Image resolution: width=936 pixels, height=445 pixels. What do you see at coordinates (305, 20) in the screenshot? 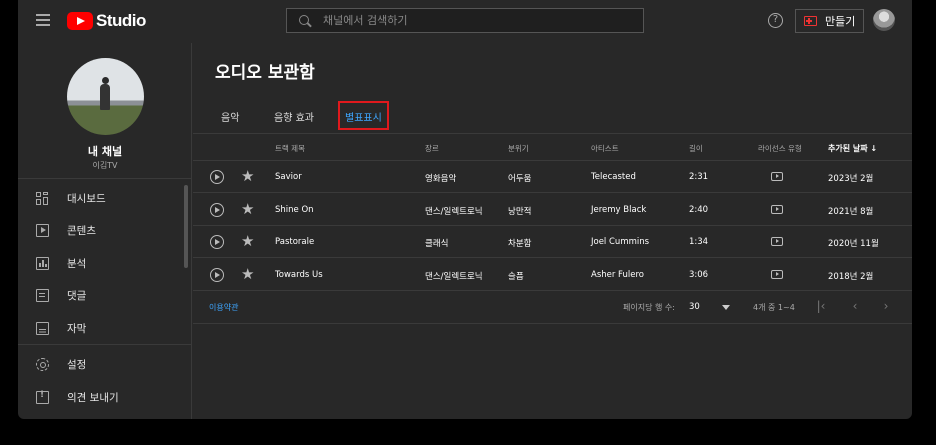
I see `search-icon` at bounding box center [305, 20].